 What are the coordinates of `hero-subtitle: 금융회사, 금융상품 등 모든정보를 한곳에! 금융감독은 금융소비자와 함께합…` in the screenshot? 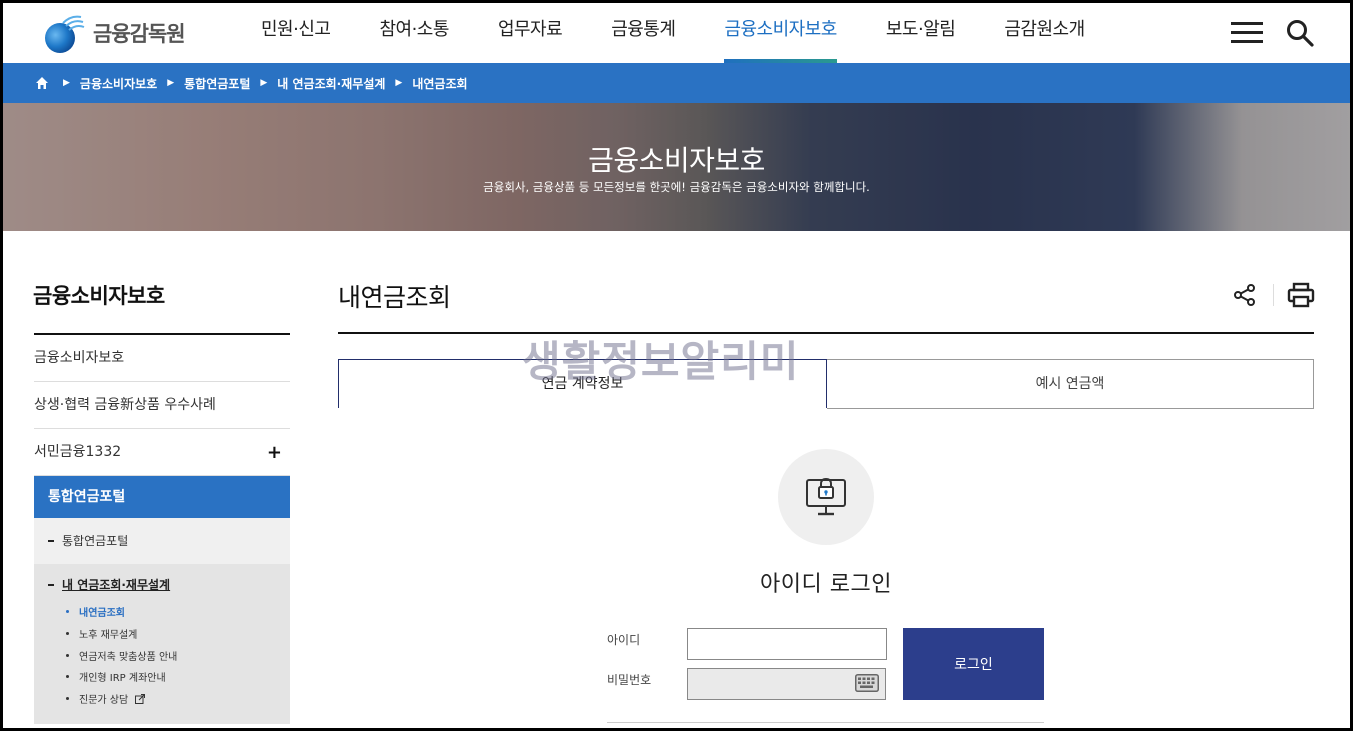 It's located at (676, 187).